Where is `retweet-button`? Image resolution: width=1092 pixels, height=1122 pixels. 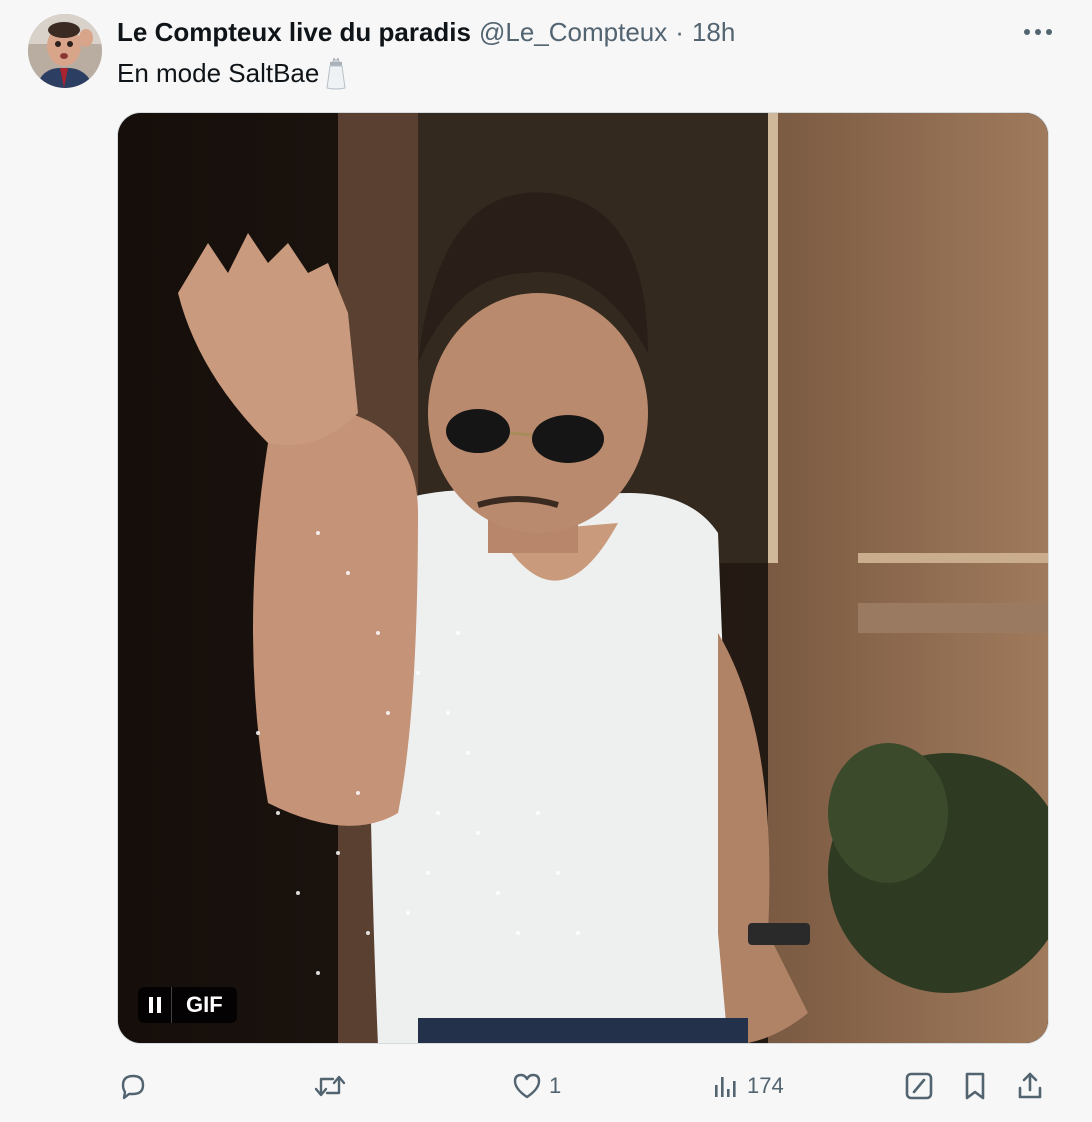
retweet-button is located at coordinates (333, 1086).